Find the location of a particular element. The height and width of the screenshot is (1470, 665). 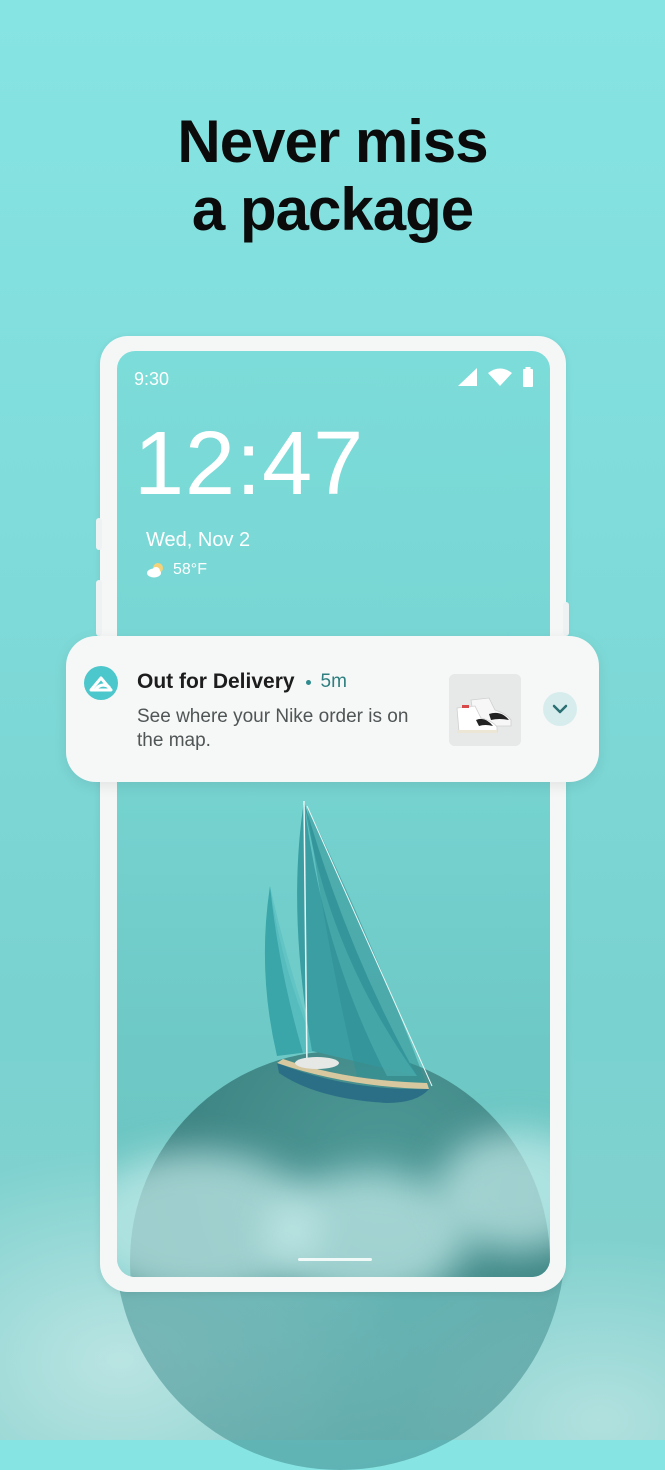

chevron-down-icon is located at coordinates (560, 709).